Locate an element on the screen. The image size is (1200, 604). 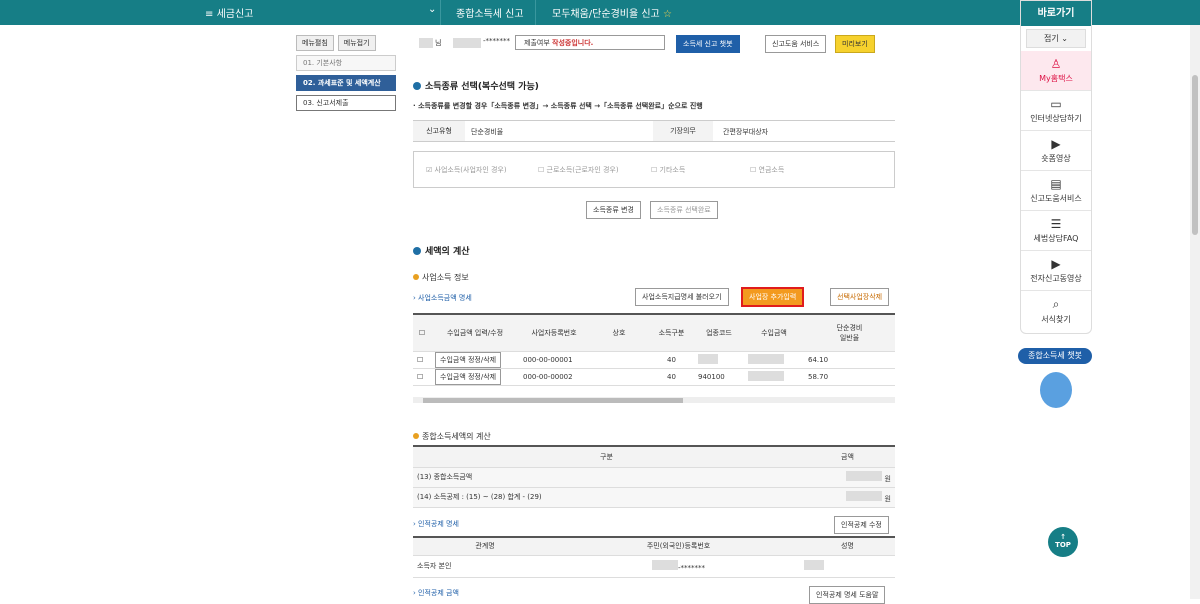
page-scrollbar is located at coordinates (1195, 312).